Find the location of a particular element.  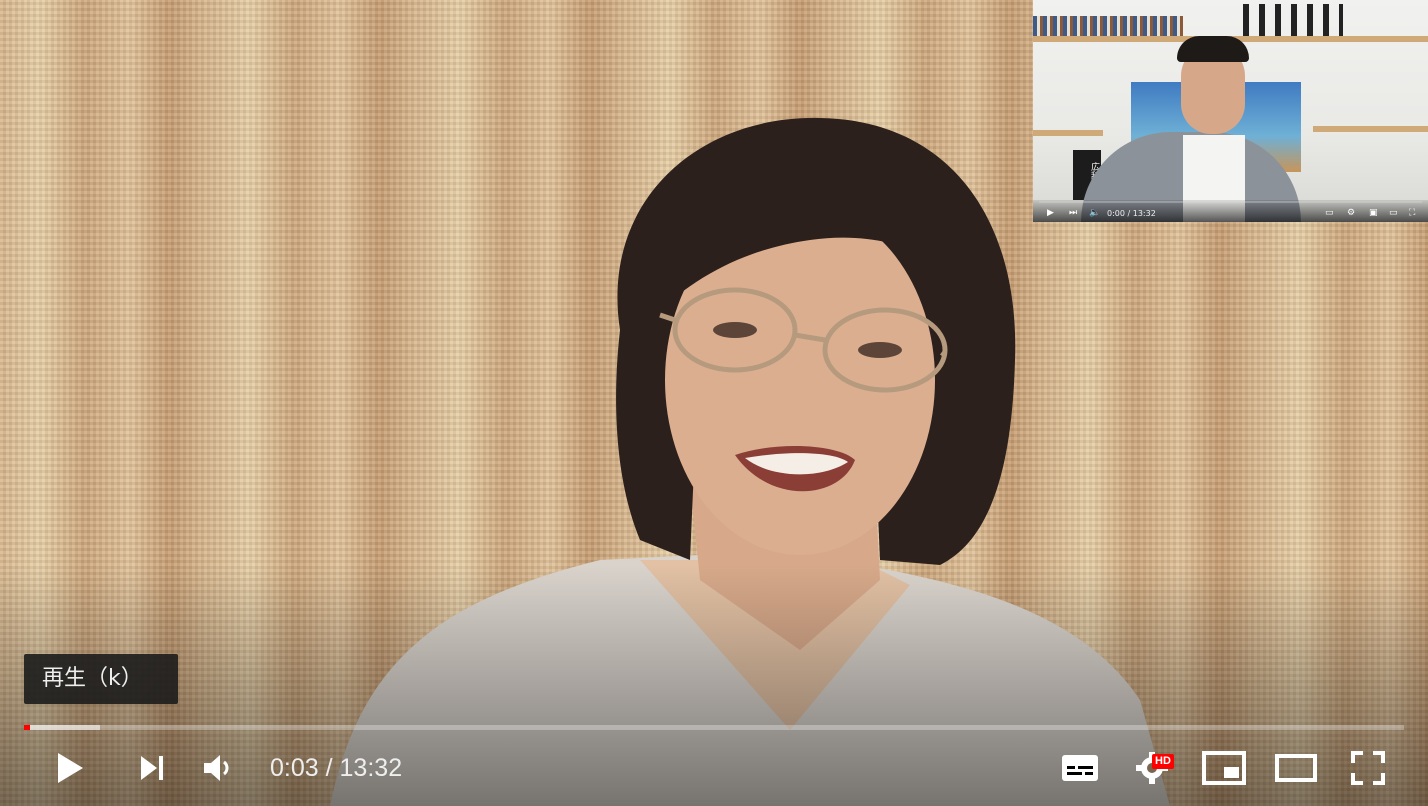

fullscreen-button is located at coordinates (1368, 768).